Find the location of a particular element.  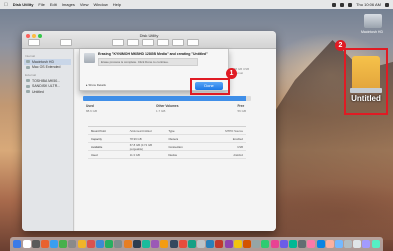

partition-button is located at coordinates (133, 42).